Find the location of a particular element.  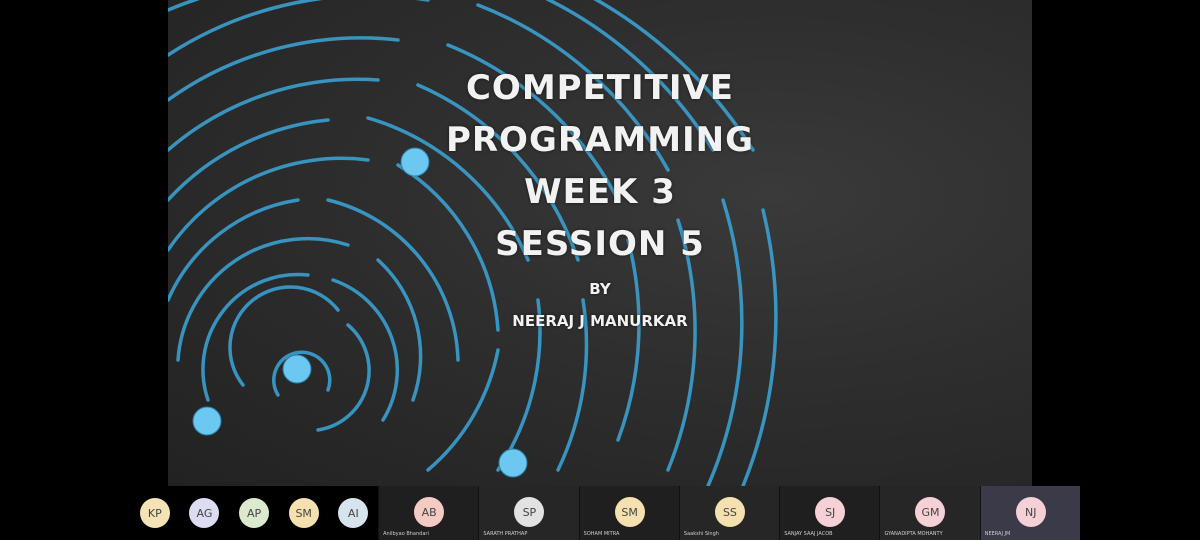

avatar: NJ is located at coordinates (1030, 512).